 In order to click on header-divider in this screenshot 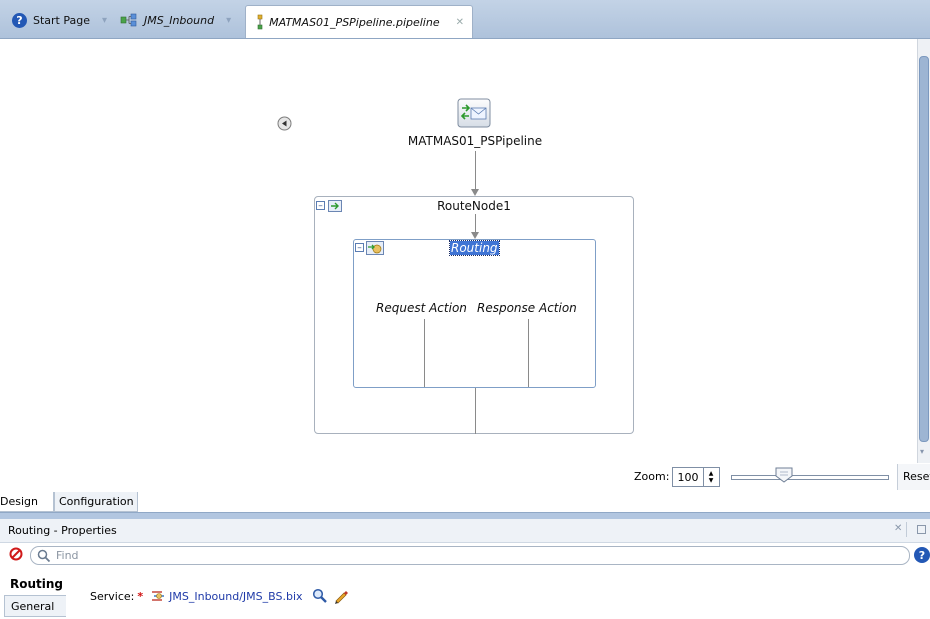, I will do `click(906, 529)`.